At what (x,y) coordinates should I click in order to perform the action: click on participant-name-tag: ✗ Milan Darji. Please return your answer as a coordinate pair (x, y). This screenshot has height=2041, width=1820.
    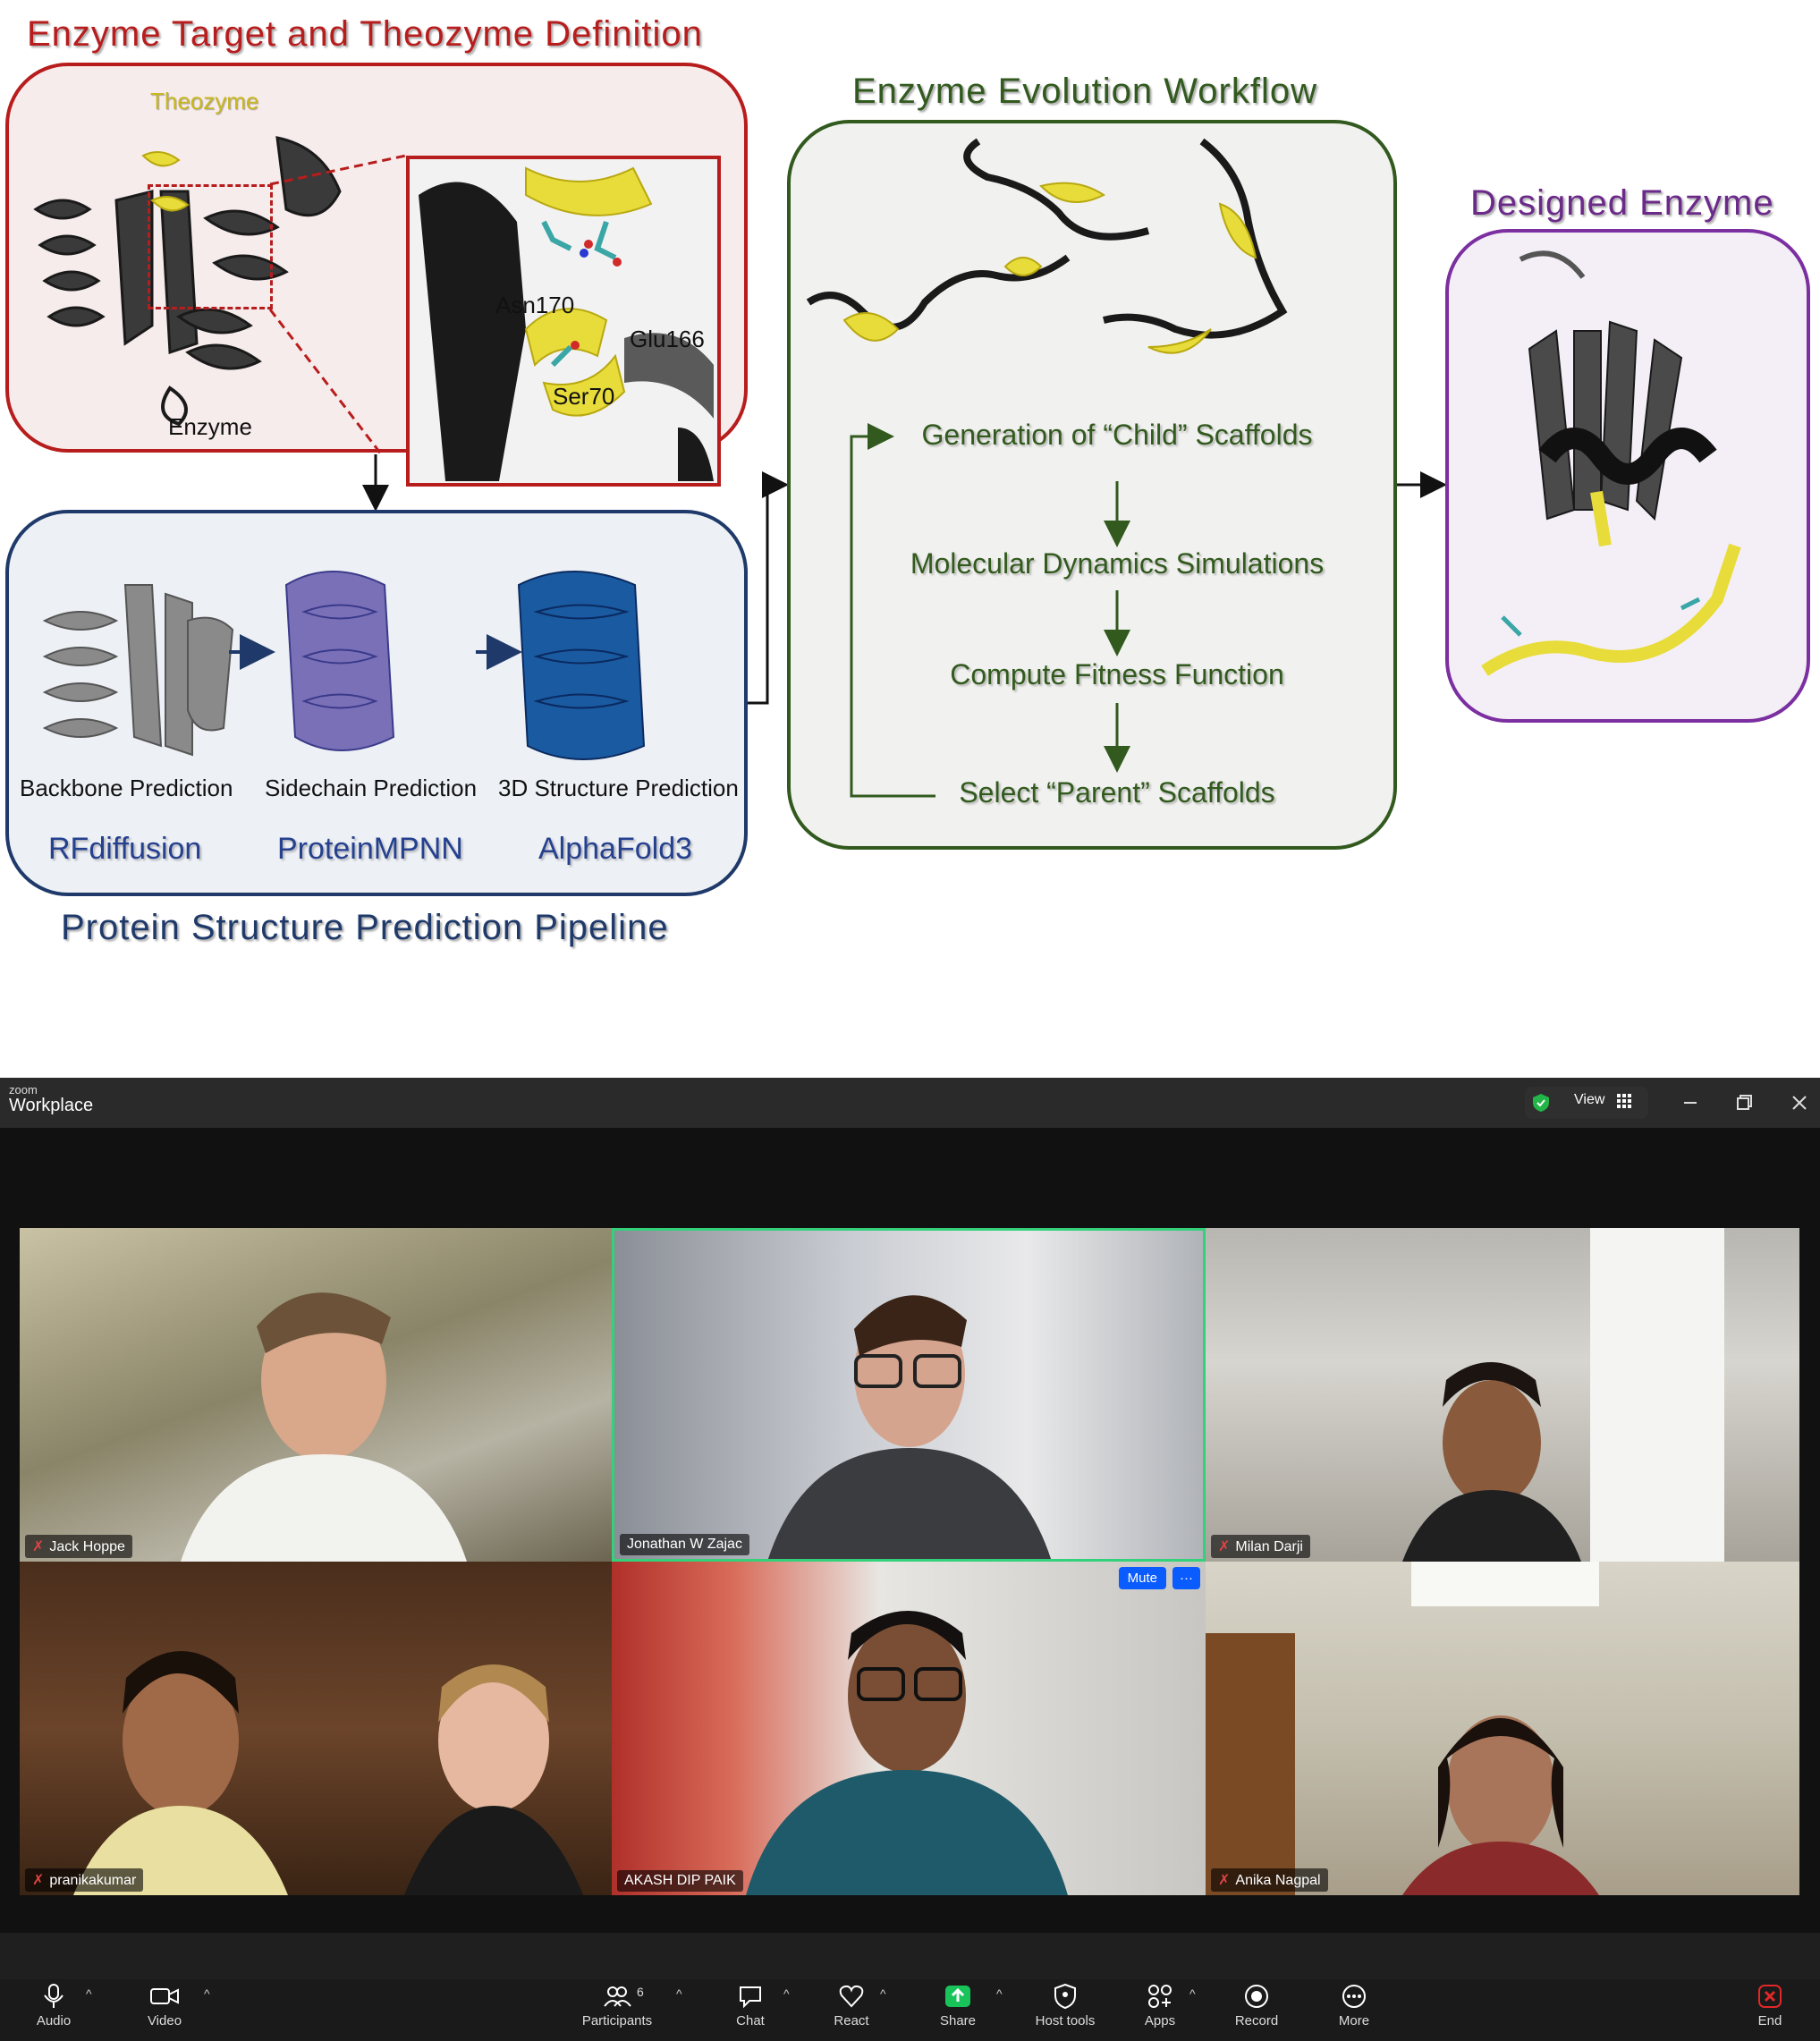
    Looking at the image, I should click on (1260, 1546).